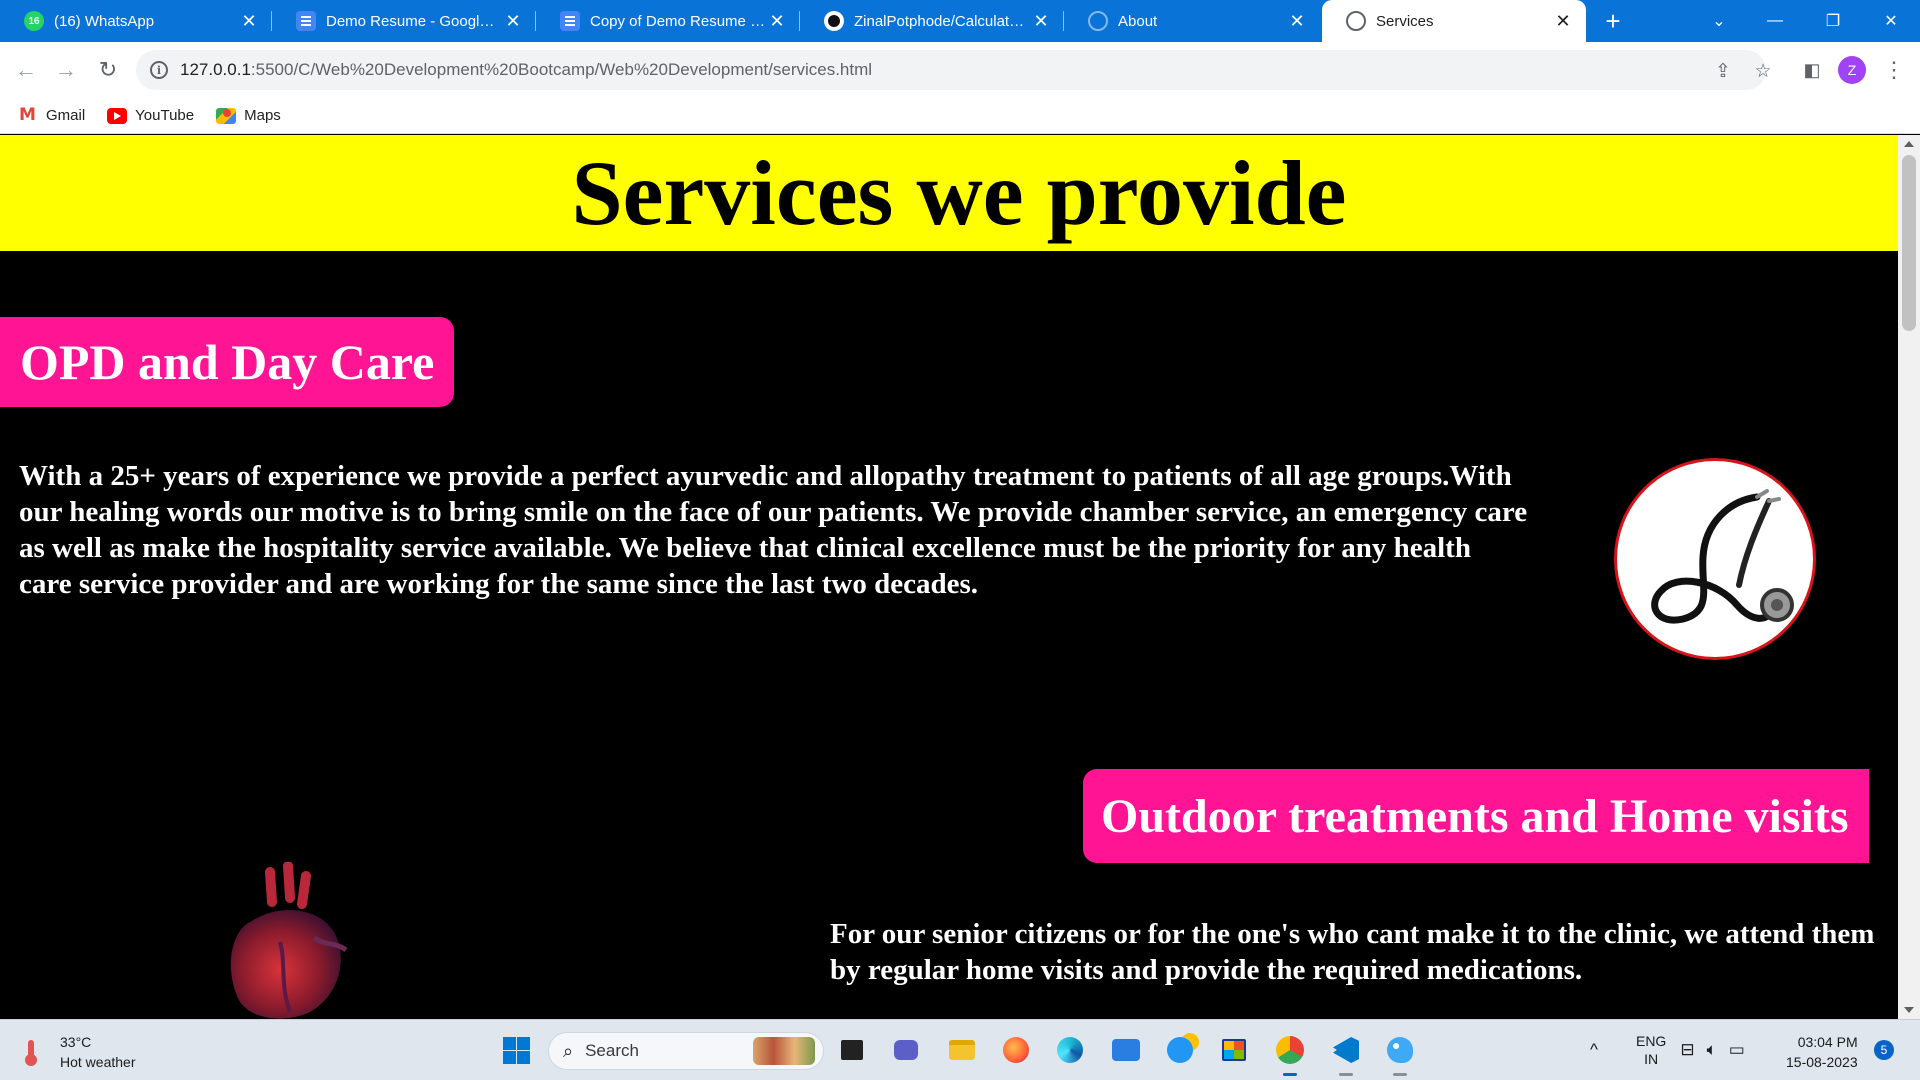 The image size is (1920, 1080). I want to click on paint-icon, so click(1400, 1053).